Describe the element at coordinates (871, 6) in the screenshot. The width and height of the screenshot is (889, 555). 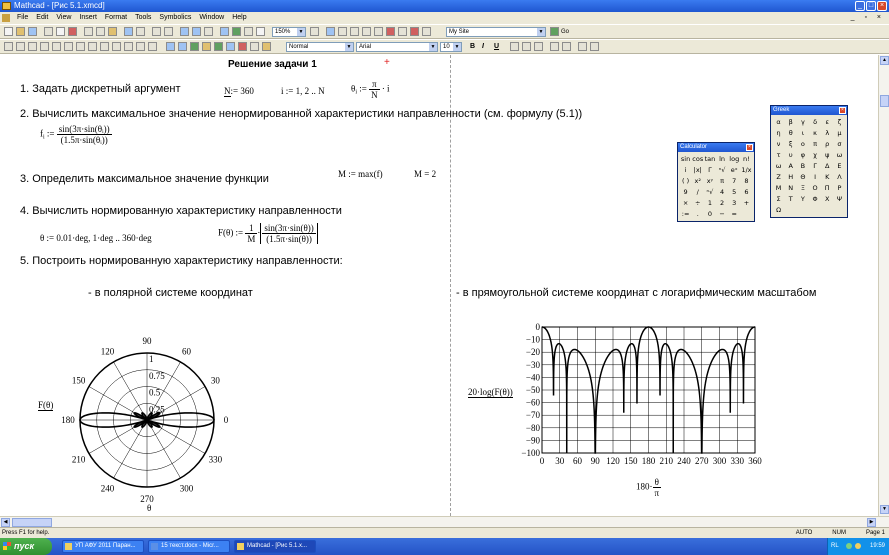
I see `maximize-button: □` at that location.